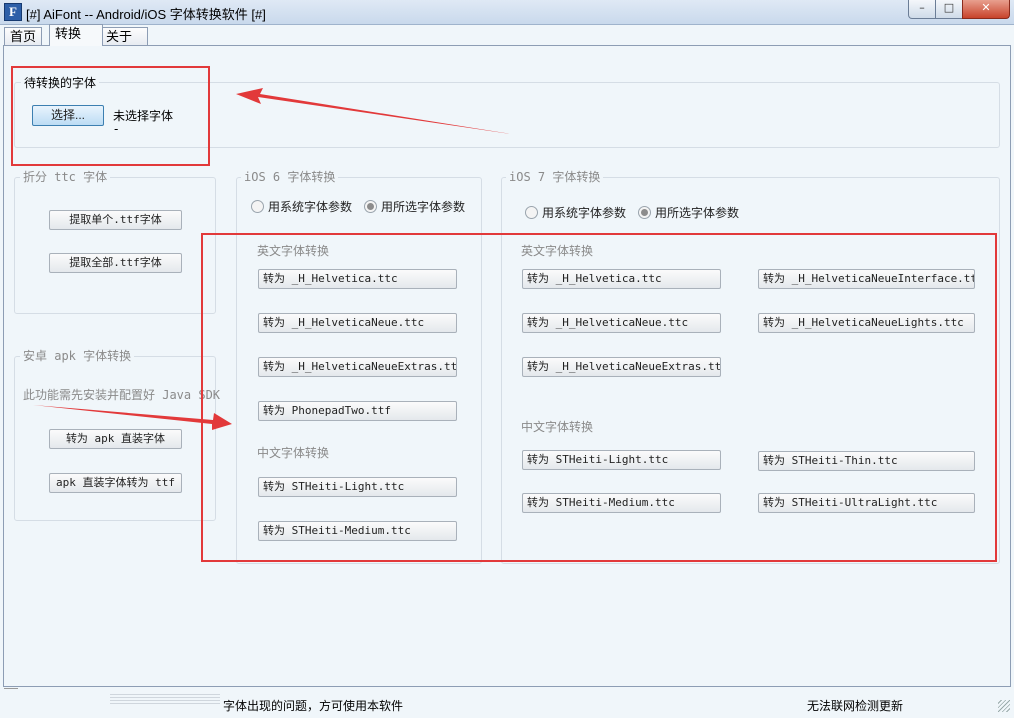 The height and width of the screenshot is (718, 1014). What do you see at coordinates (290, 176) in the screenshot?
I see `ios6-title: iOS 6 字体转换` at bounding box center [290, 176].